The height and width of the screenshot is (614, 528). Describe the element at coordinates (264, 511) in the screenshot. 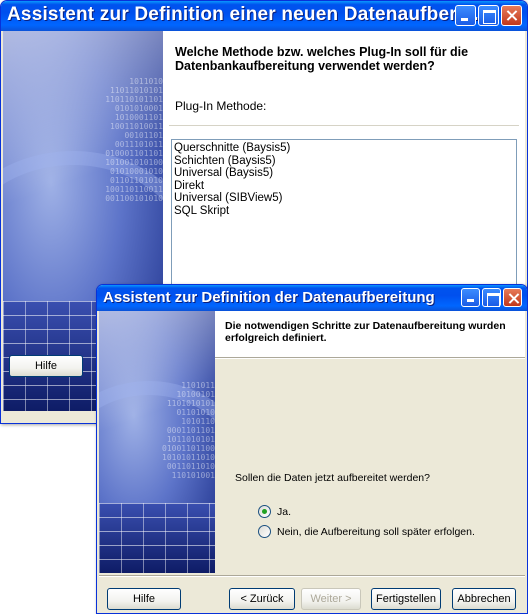

I see `radio-button-selected` at that location.